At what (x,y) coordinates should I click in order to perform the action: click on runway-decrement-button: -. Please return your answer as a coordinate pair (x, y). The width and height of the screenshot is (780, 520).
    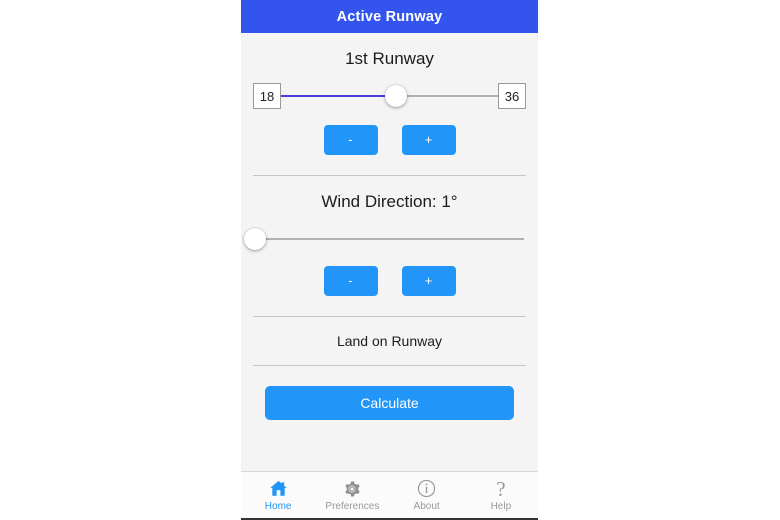
    Looking at the image, I should click on (350, 140).